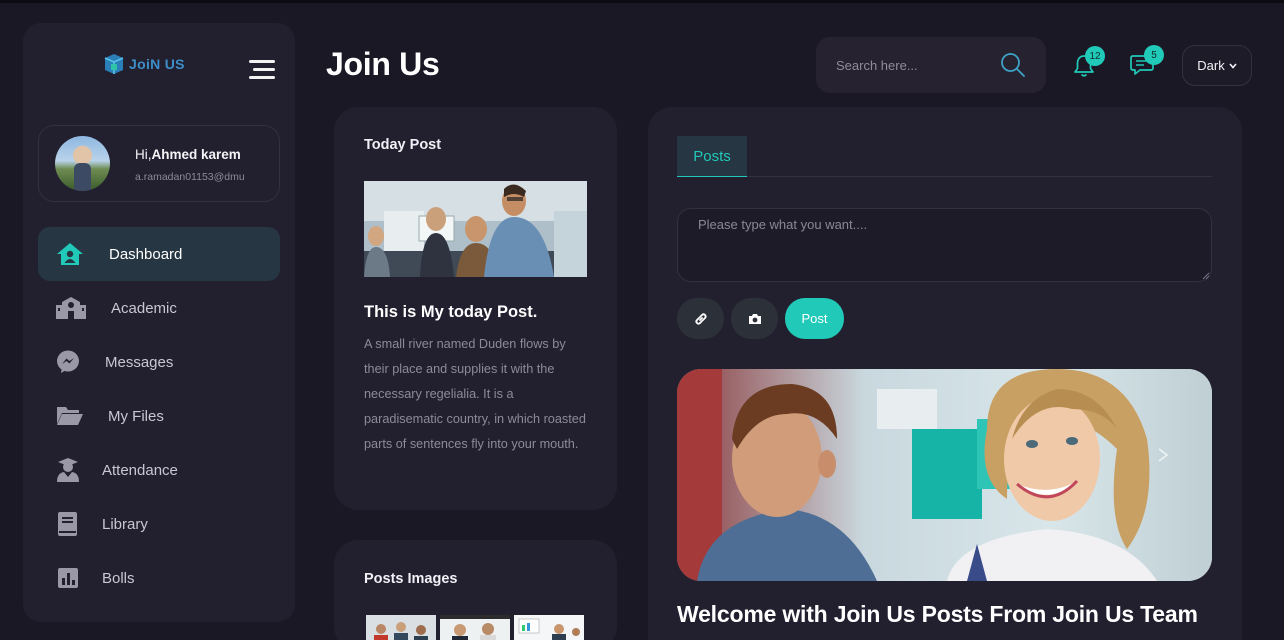  What do you see at coordinates (70, 416) in the screenshot?
I see `folder-open-icon` at bounding box center [70, 416].